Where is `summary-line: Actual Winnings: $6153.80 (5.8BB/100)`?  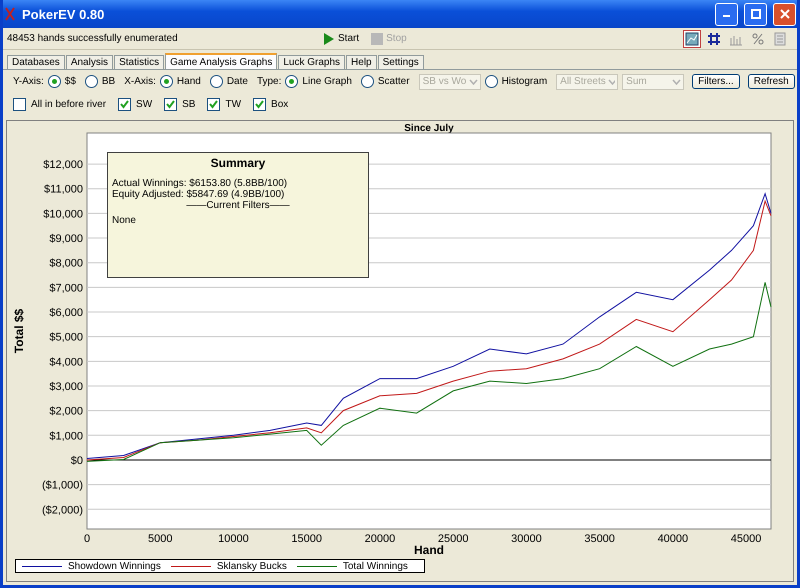 summary-line: Actual Winnings: $6153.80 (5.8BB/100) is located at coordinates (200, 183).